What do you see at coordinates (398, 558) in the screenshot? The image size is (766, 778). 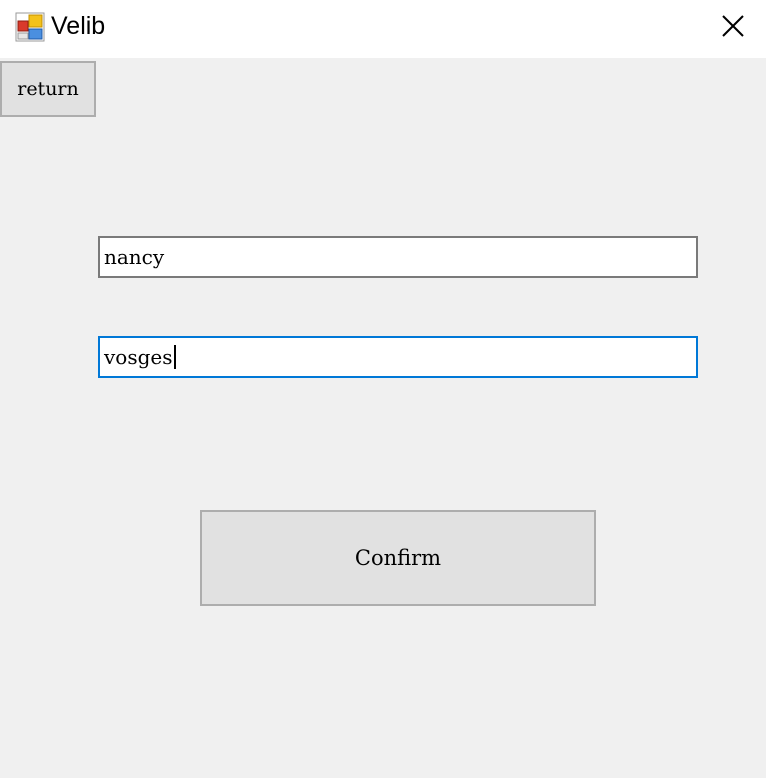 I see `confirm-button: Confirm` at bounding box center [398, 558].